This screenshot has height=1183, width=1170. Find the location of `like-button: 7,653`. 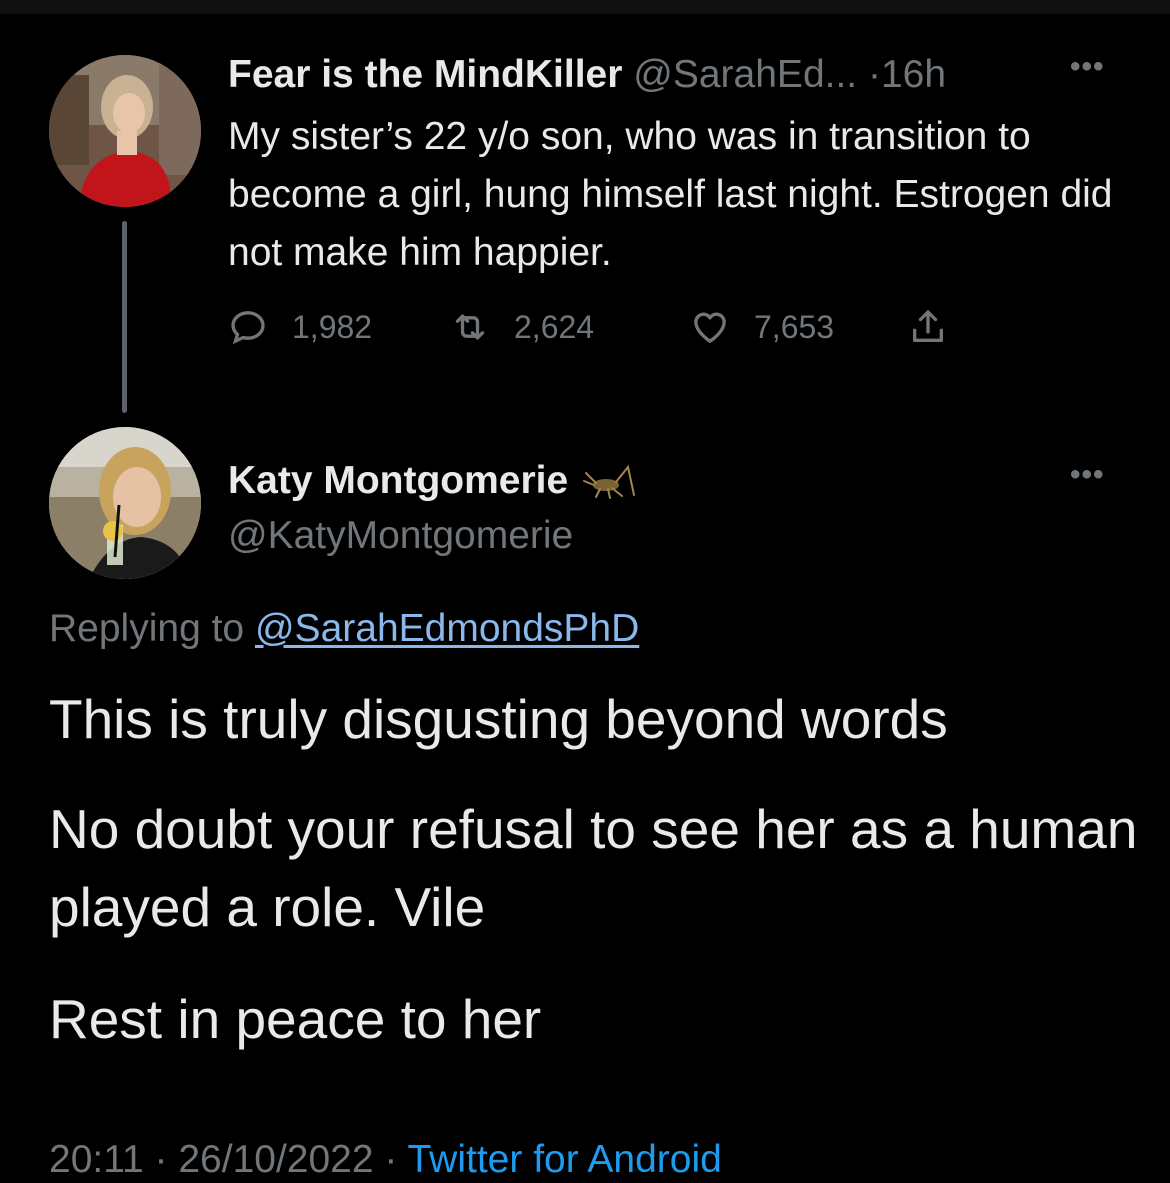

like-button: 7,653 is located at coordinates (762, 327).